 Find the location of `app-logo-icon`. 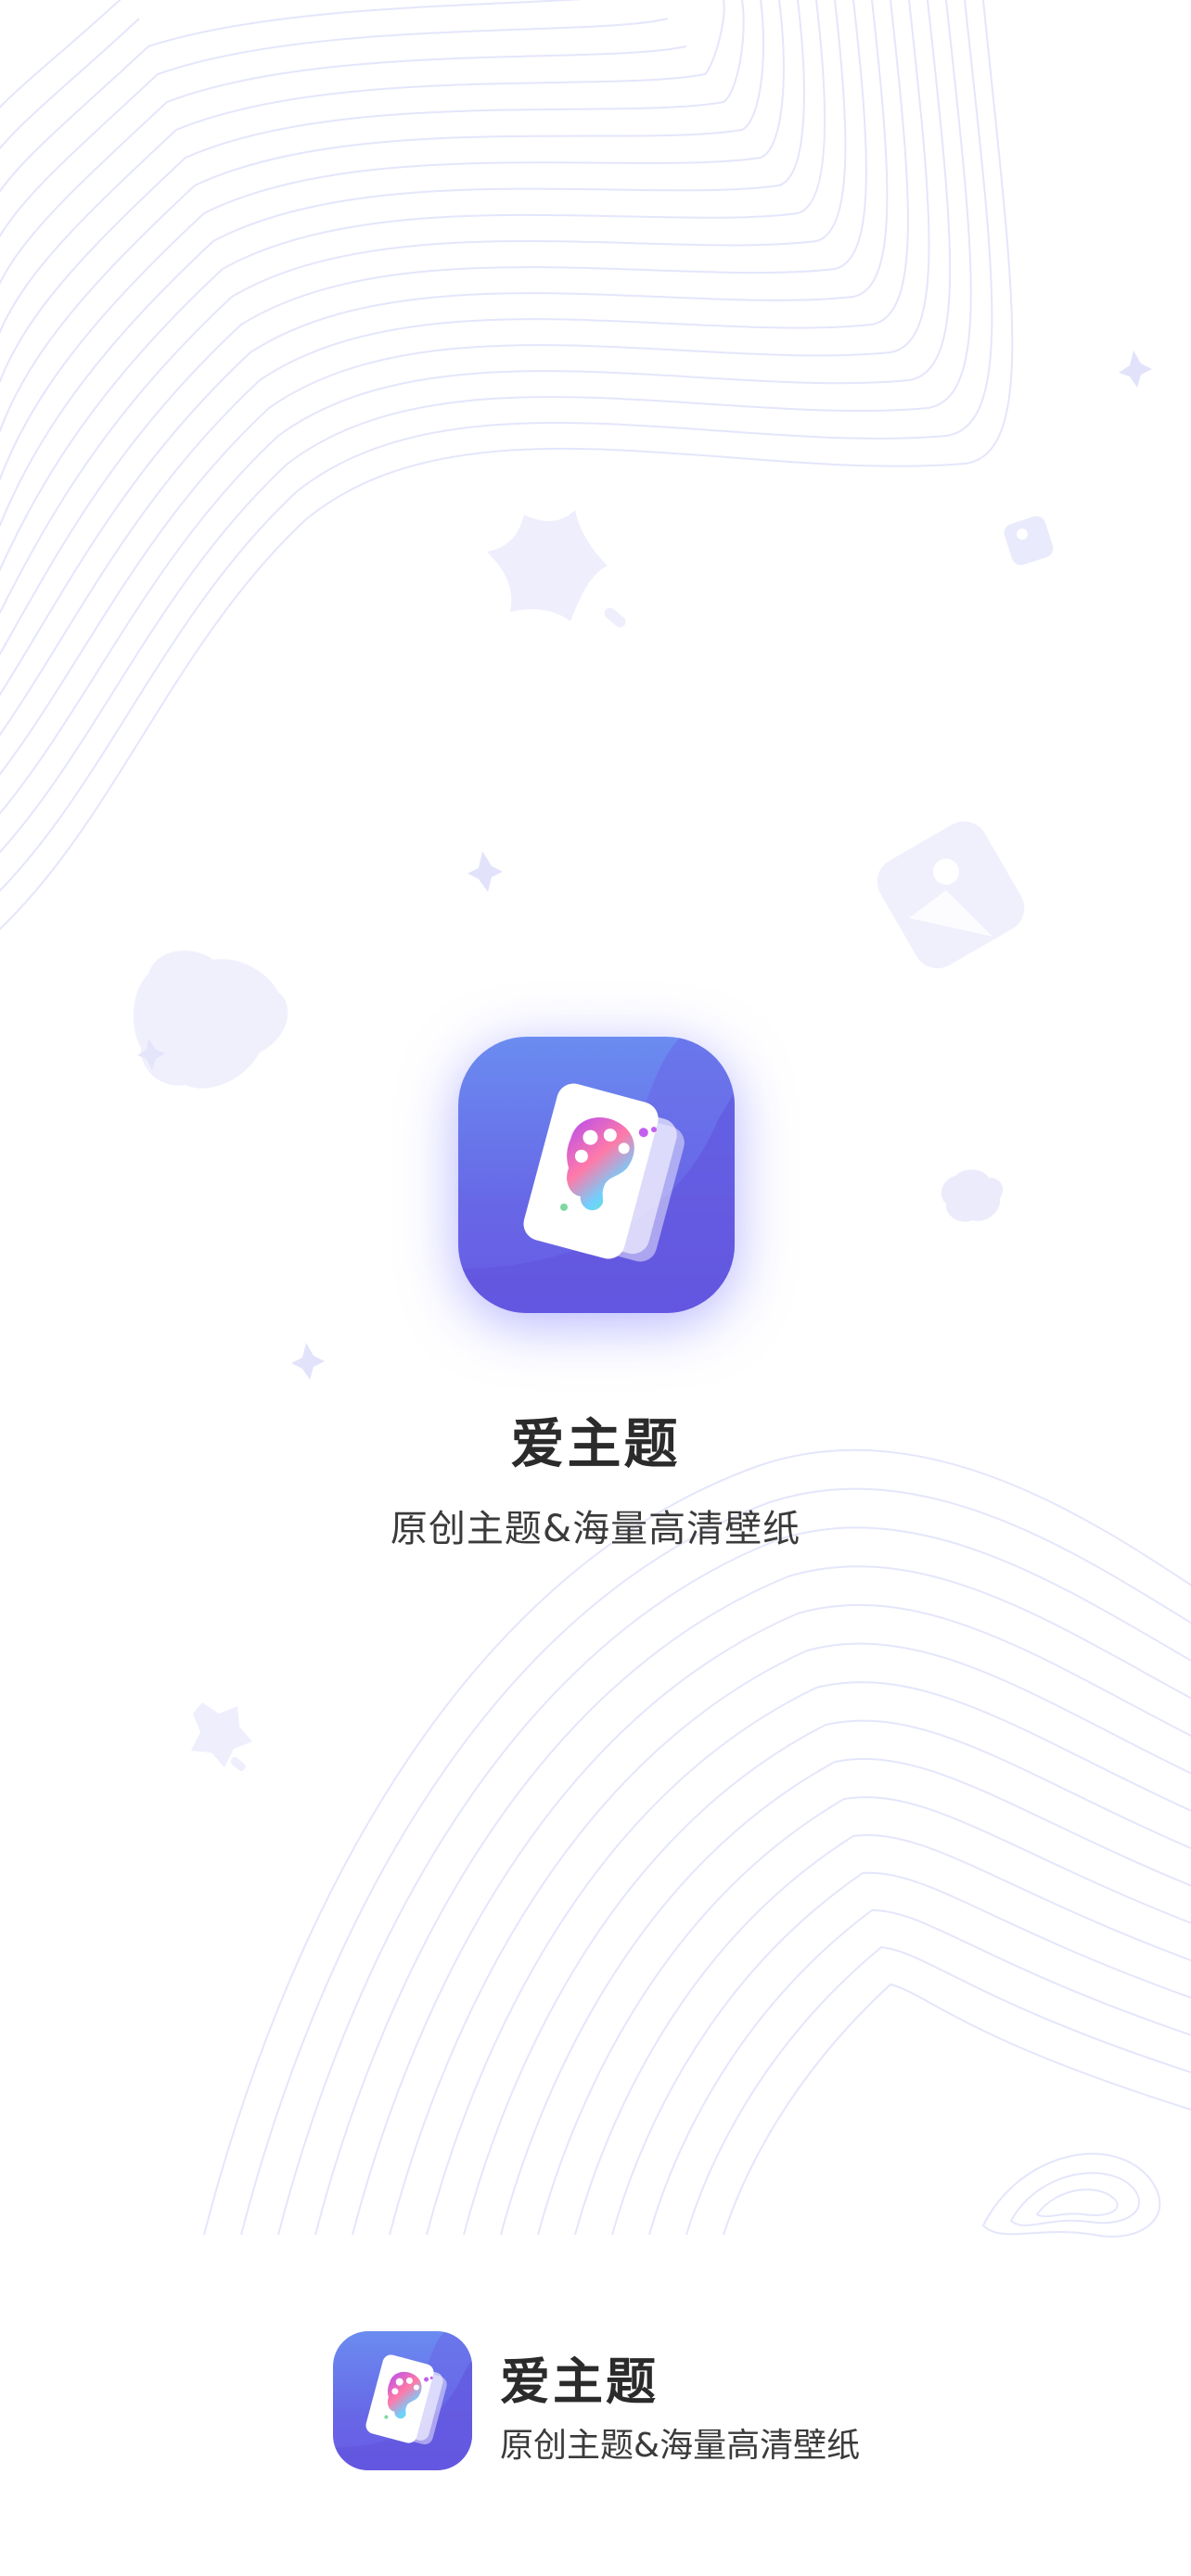

app-logo-icon is located at coordinates (597, 1175).